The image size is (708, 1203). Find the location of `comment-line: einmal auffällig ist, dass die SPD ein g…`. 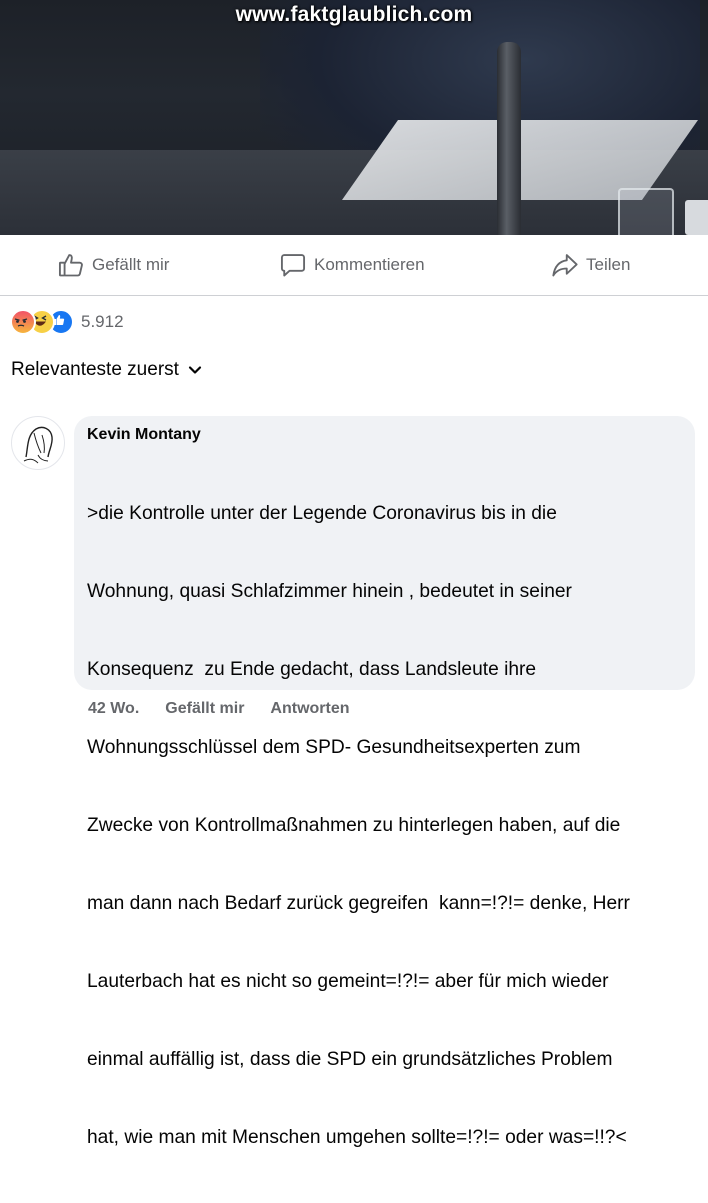

comment-line: einmal auffällig ist, dass die SPD ein g… is located at coordinates (350, 1059).